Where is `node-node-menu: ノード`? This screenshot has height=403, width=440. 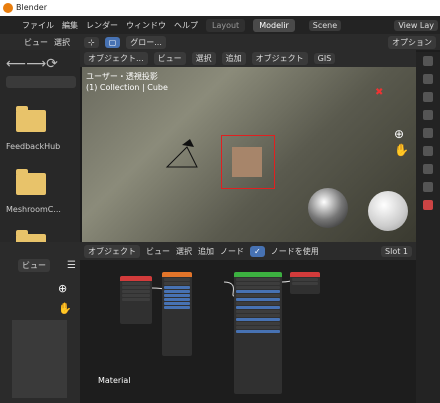
node-node-menu: ノード is located at coordinates (232, 251).